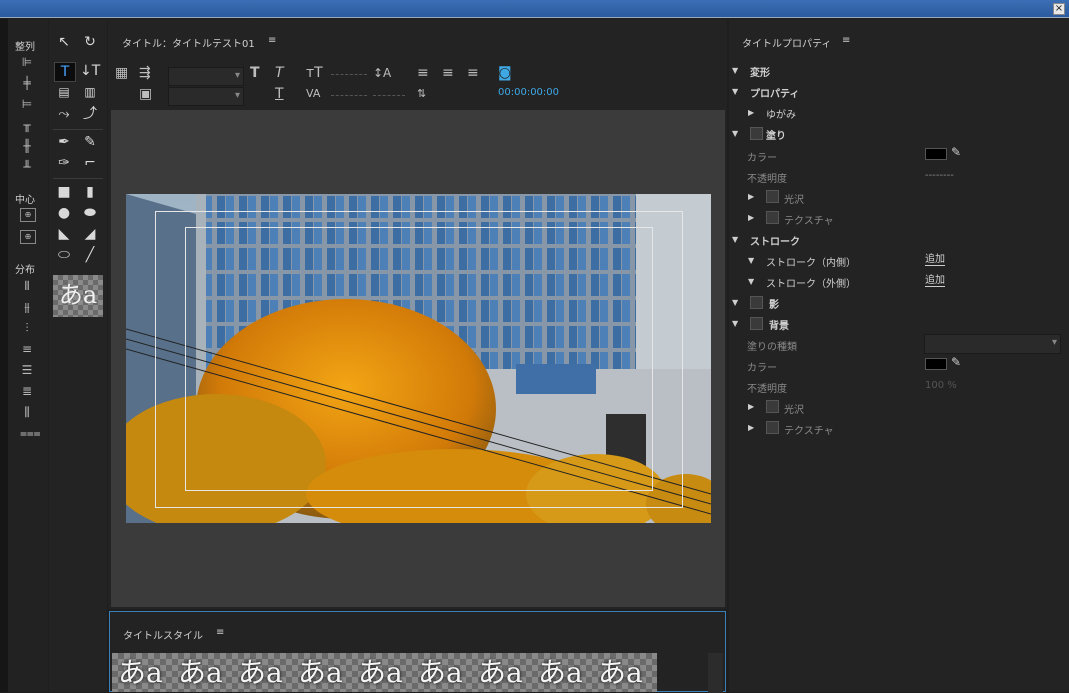 This screenshot has height=693, width=1069. I want to click on background-checkbox, so click(756, 323).